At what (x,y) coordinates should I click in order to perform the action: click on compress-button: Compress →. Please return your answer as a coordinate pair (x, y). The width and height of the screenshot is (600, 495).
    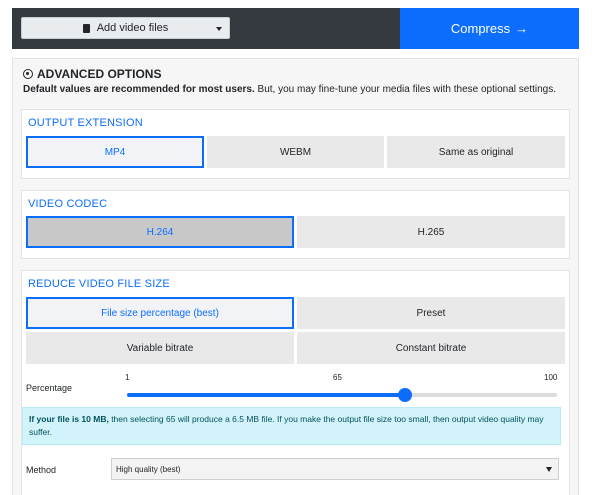
    Looking at the image, I should click on (489, 28).